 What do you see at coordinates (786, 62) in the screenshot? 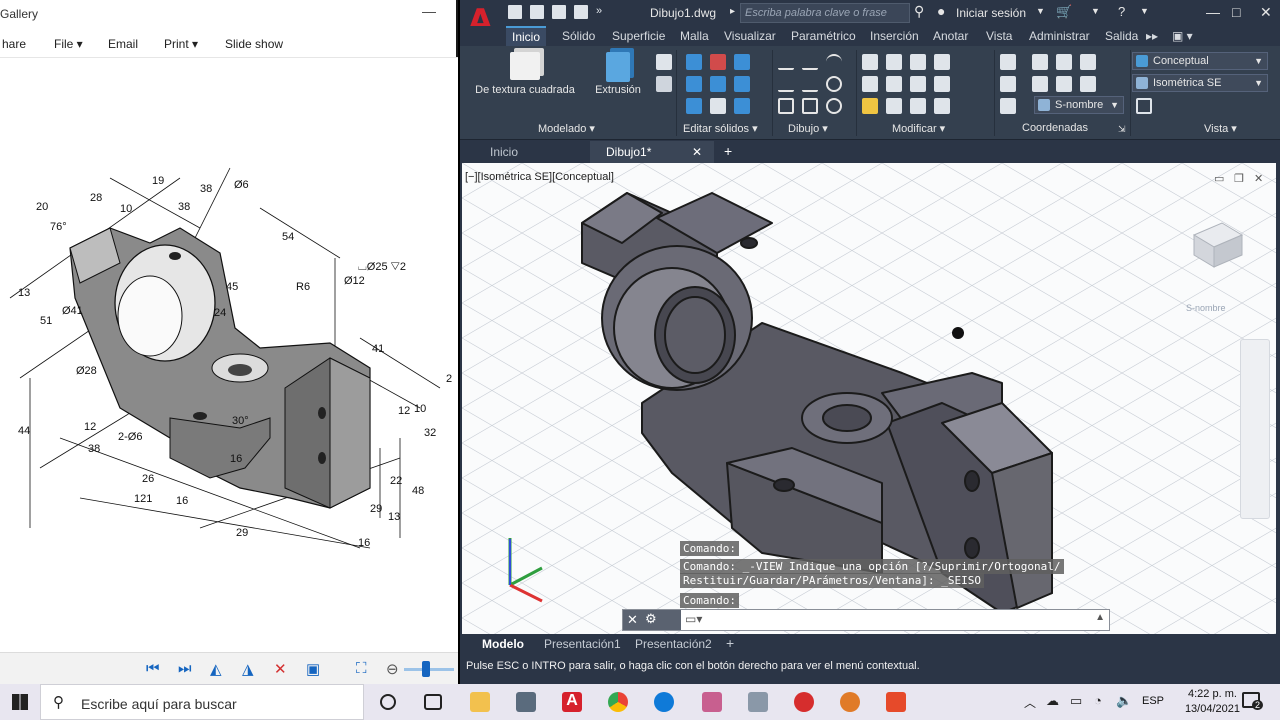
I see `line-icon` at bounding box center [786, 62].